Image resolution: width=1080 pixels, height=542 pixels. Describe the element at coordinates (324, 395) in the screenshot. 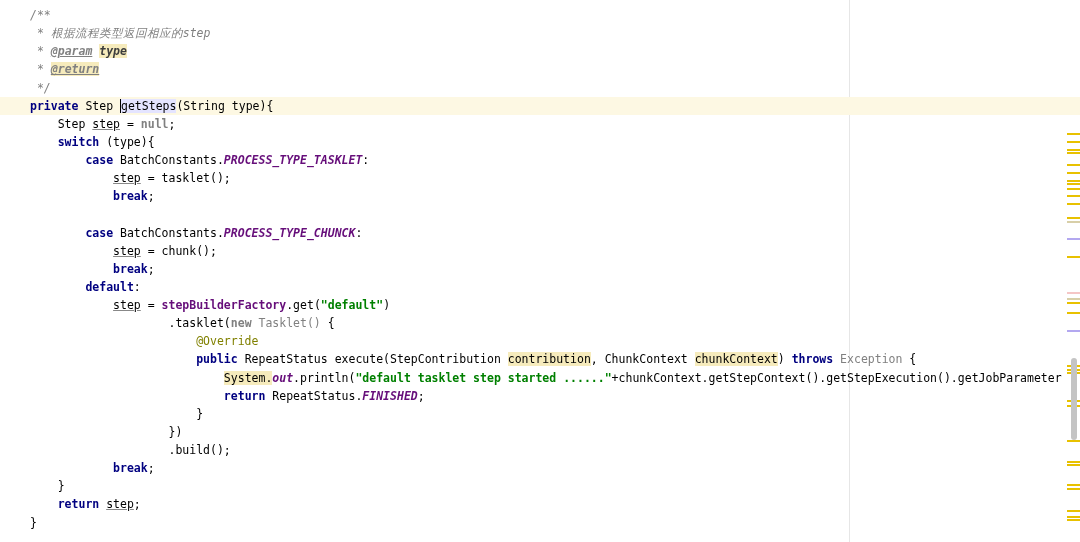

I see `code-line: return RepeatStatus.FINISHED;` at that location.